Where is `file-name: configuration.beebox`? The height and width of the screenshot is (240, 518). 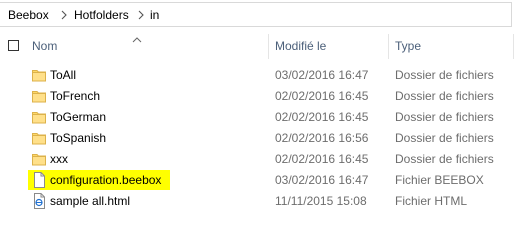
file-name: configuration.beebox is located at coordinates (106, 180).